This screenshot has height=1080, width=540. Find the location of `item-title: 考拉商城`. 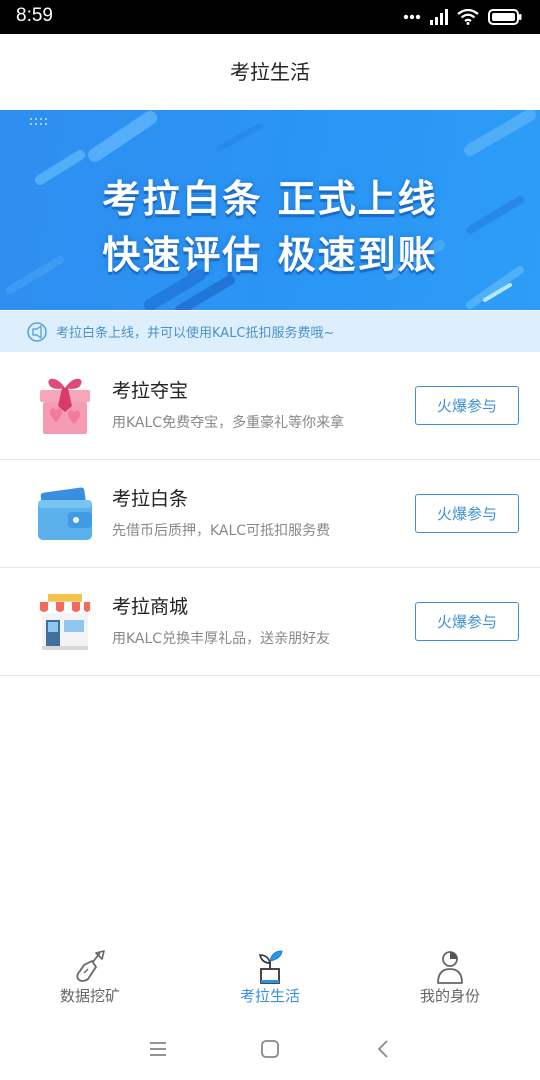

item-title: 考拉商城 is located at coordinates (150, 607).